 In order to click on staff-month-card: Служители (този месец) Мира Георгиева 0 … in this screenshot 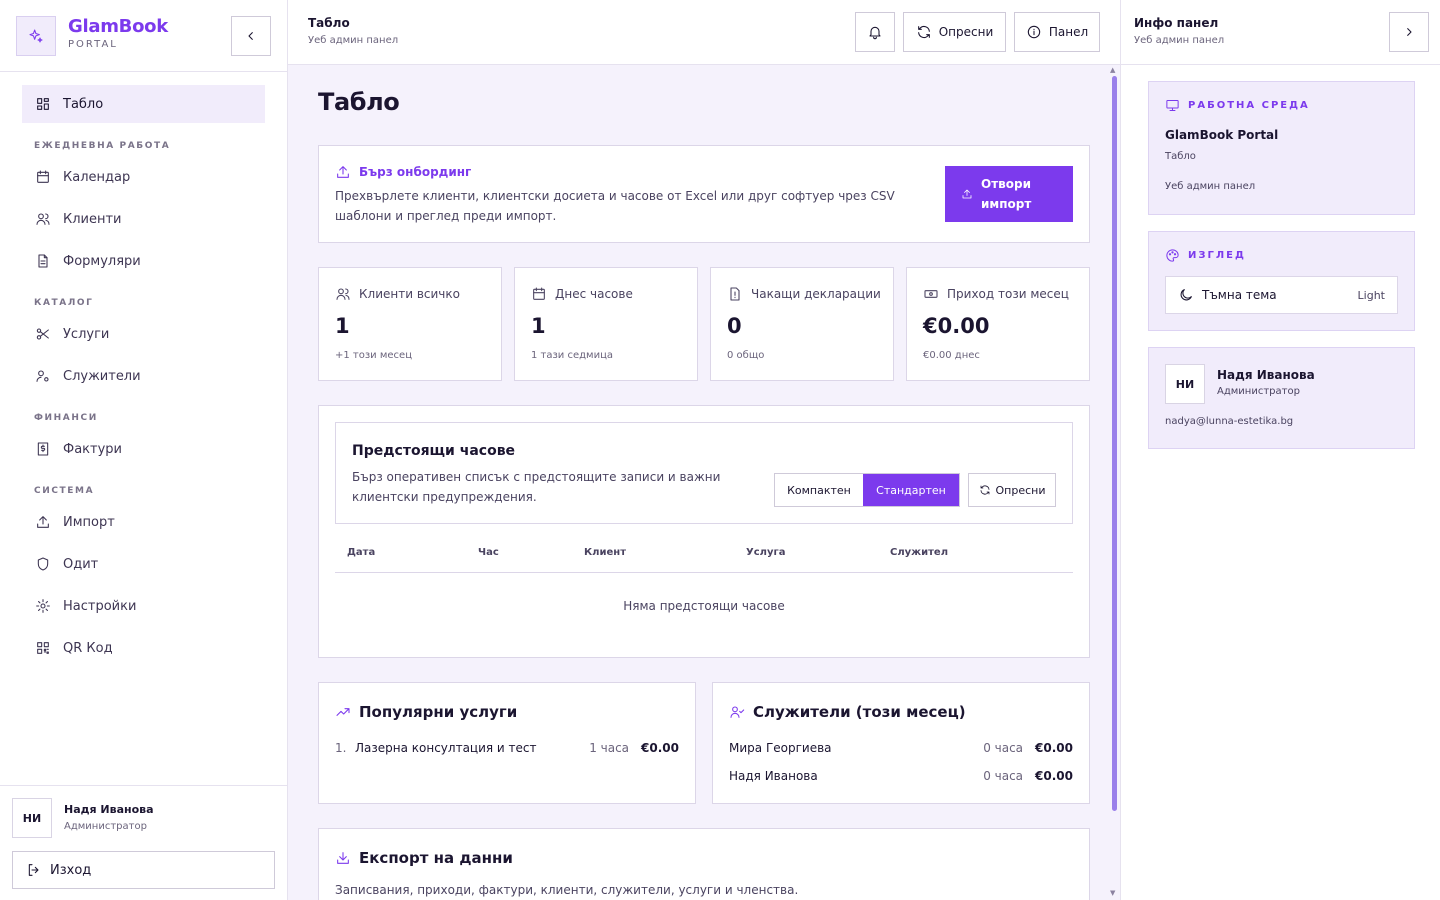, I will do `click(901, 743)`.